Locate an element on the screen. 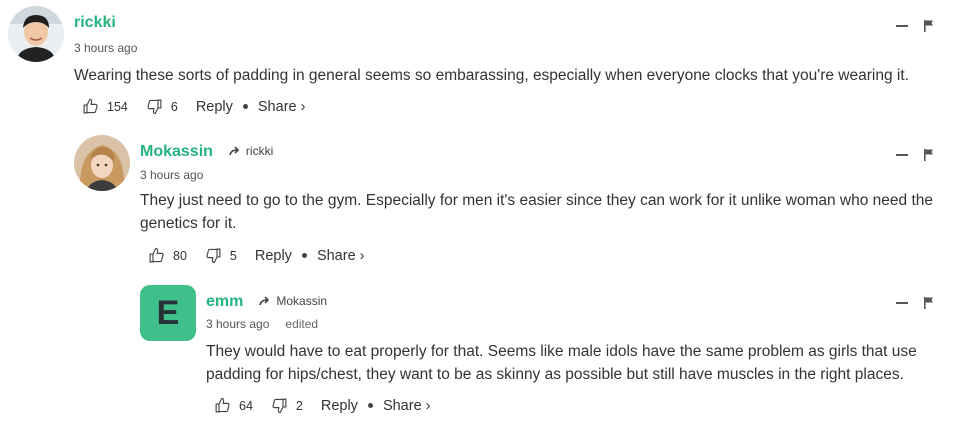 The width and height of the screenshot is (960, 423). like-count: 154 is located at coordinates (117, 106).